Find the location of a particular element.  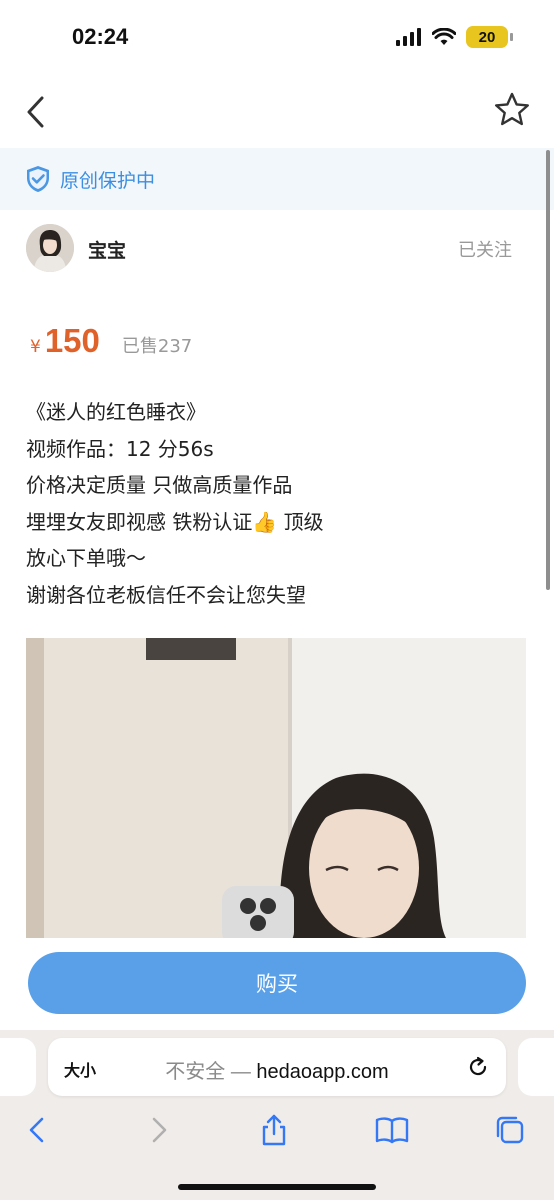

url-domain: hedaoapp.com is located at coordinates (322, 1072).